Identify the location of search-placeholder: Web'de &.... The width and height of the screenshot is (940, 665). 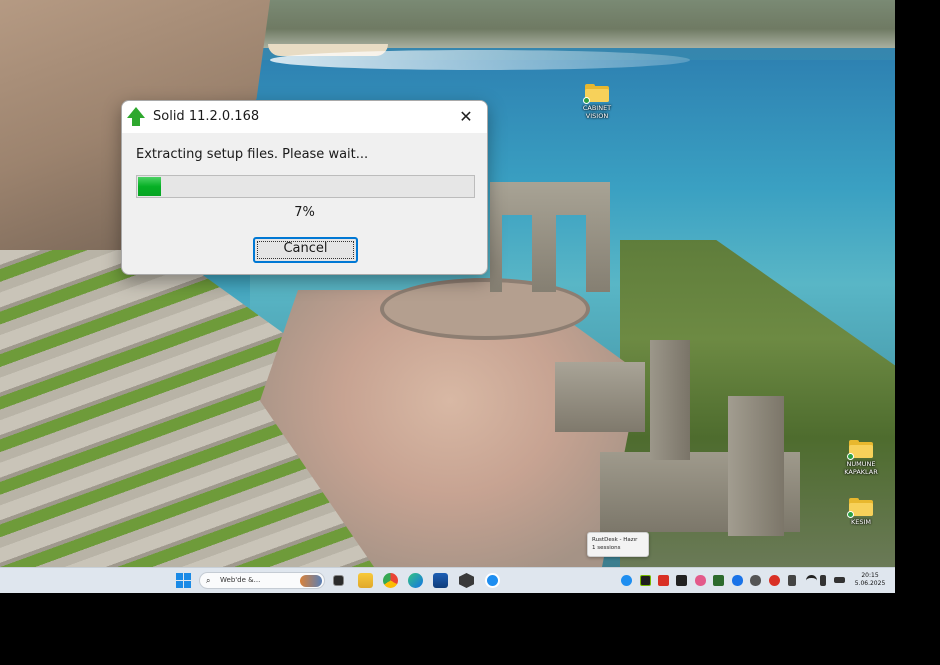
(240, 580).